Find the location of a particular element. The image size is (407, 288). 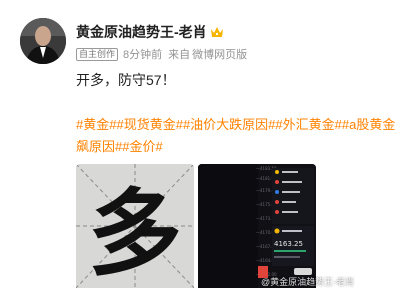

original-content-badge: 自主创作 is located at coordinates (97, 54).